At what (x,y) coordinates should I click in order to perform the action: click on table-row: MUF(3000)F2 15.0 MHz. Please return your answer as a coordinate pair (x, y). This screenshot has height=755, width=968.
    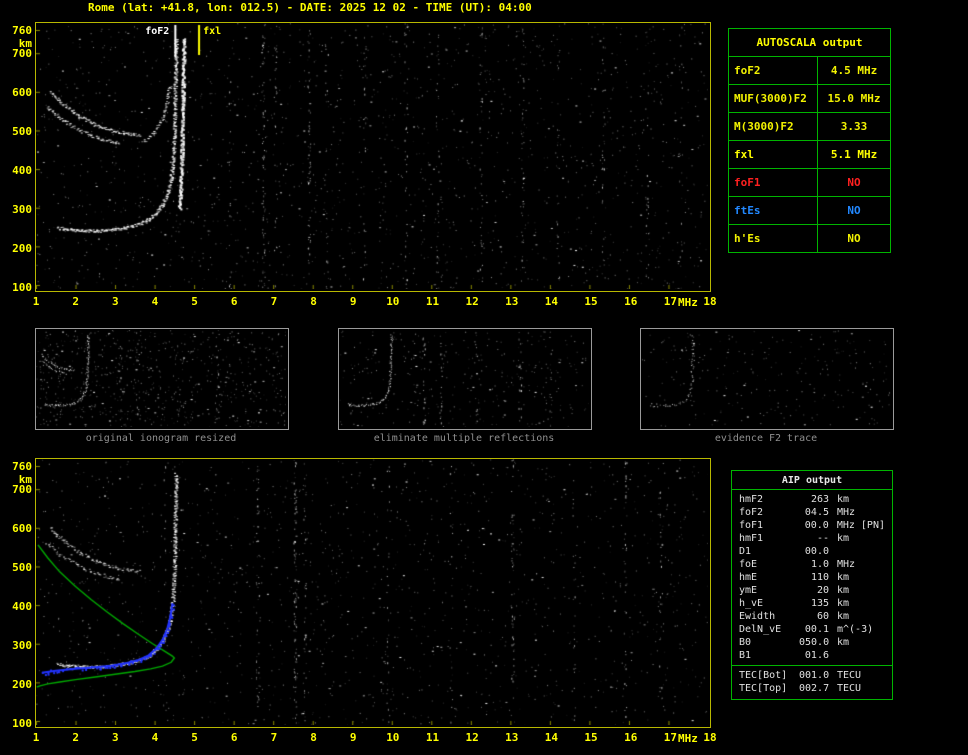
    Looking at the image, I should click on (809, 98).